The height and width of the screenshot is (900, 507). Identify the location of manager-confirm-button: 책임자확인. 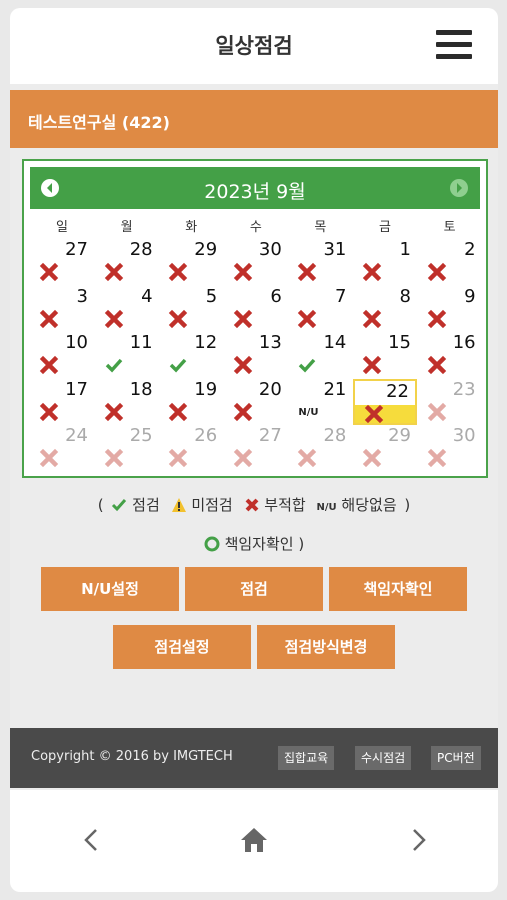
(398, 589).